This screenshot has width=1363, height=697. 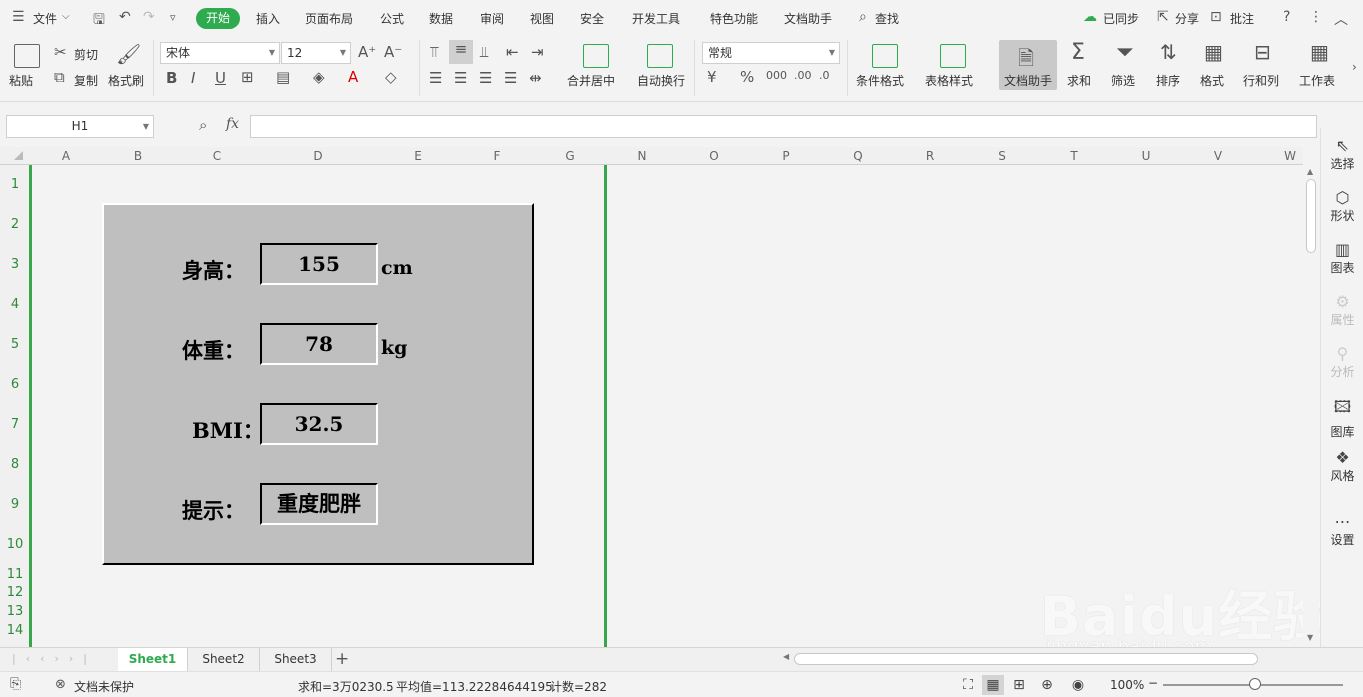 I want to click on italic-icon: I, so click(x=193, y=78).